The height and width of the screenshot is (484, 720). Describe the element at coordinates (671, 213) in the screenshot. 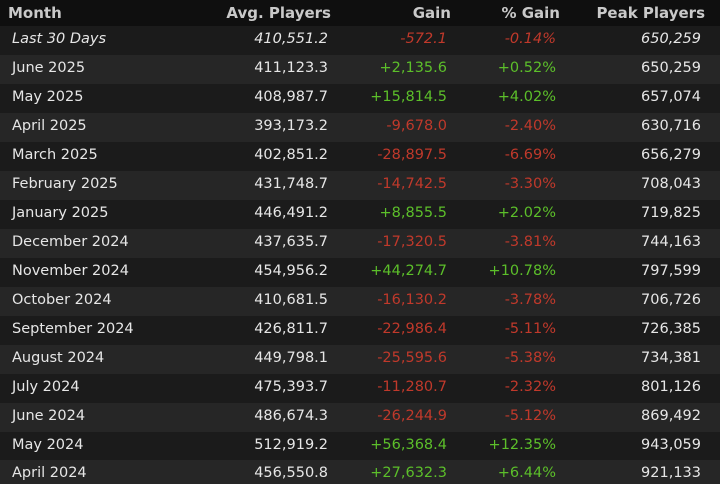

I see `cell-peak-players: 719,825` at that location.